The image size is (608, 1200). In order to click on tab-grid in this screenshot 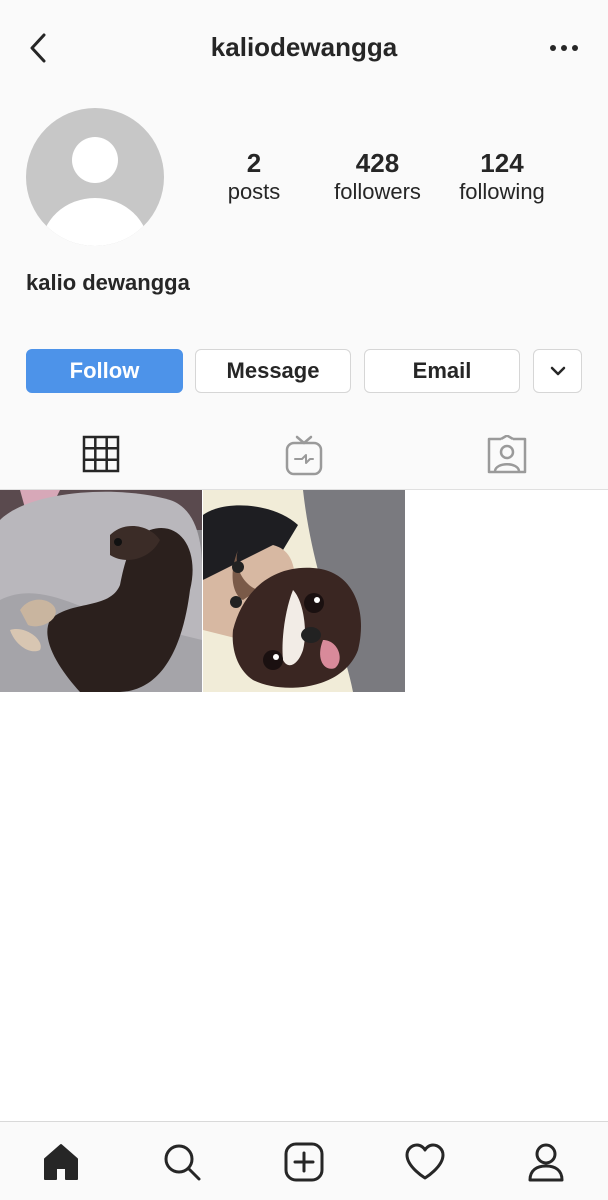, I will do `click(101, 455)`.